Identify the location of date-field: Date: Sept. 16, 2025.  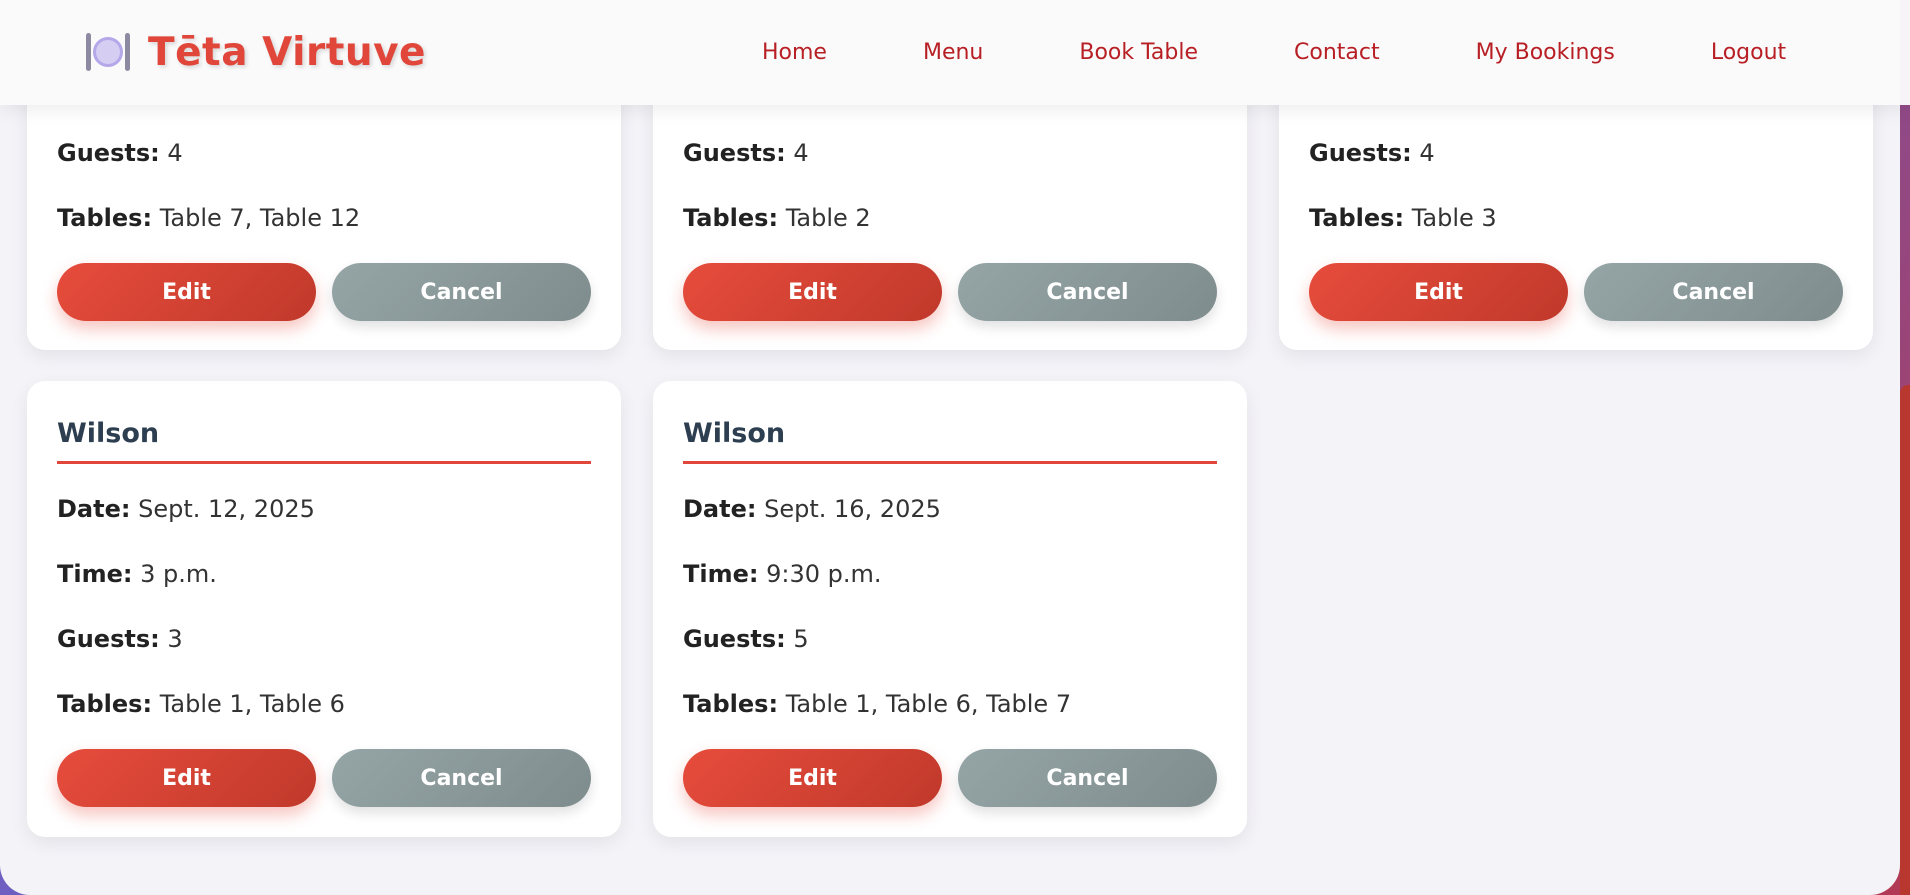
(812, 509).